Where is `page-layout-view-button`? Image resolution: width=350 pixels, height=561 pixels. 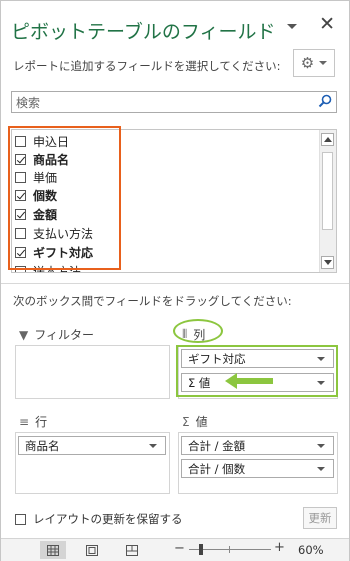 page-layout-view-button is located at coordinates (92, 550).